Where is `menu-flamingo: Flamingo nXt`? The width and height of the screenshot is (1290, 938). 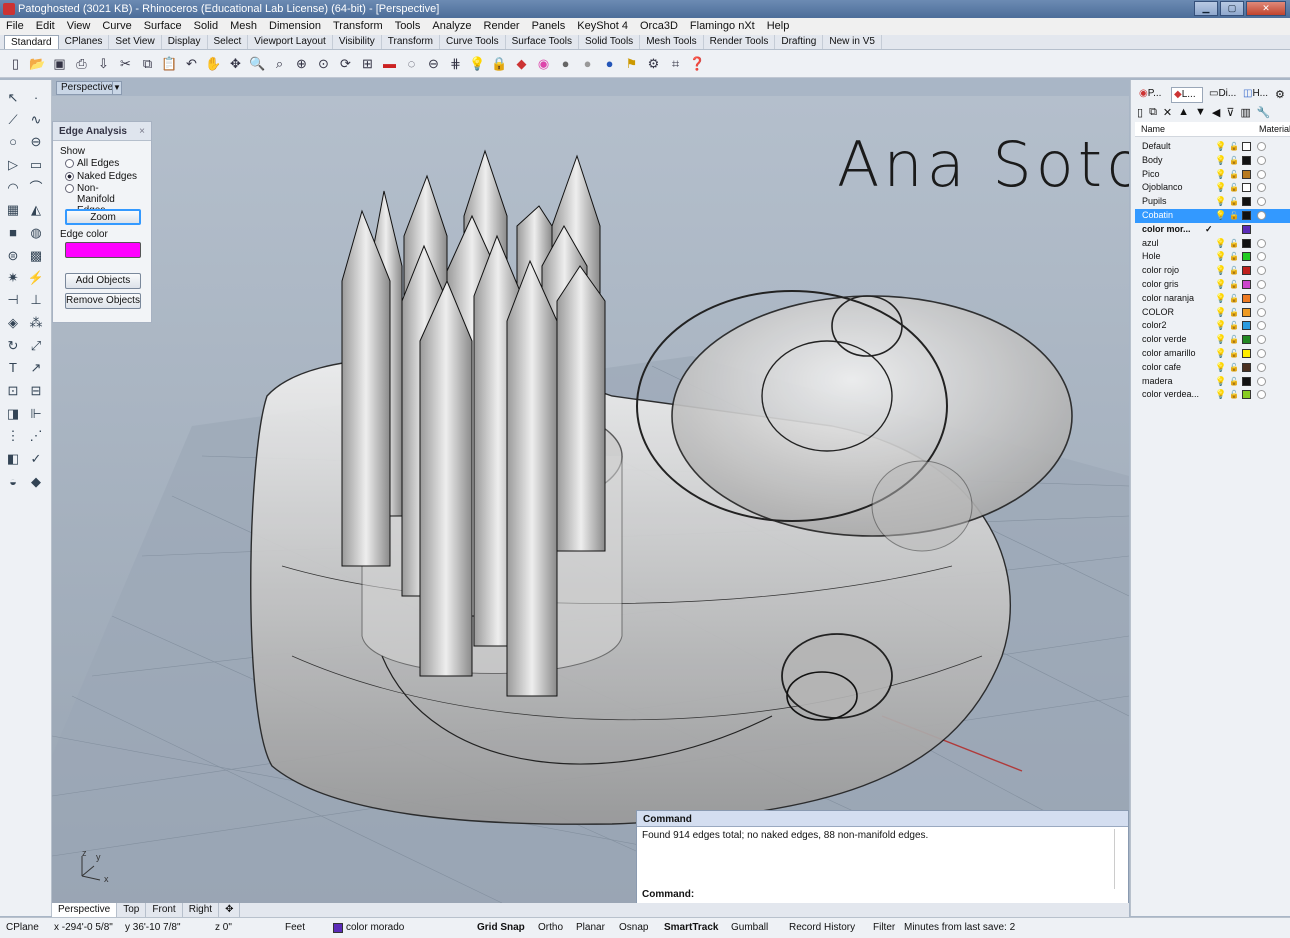 menu-flamingo: Flamingo nXt is located at coordinates (722, 26).